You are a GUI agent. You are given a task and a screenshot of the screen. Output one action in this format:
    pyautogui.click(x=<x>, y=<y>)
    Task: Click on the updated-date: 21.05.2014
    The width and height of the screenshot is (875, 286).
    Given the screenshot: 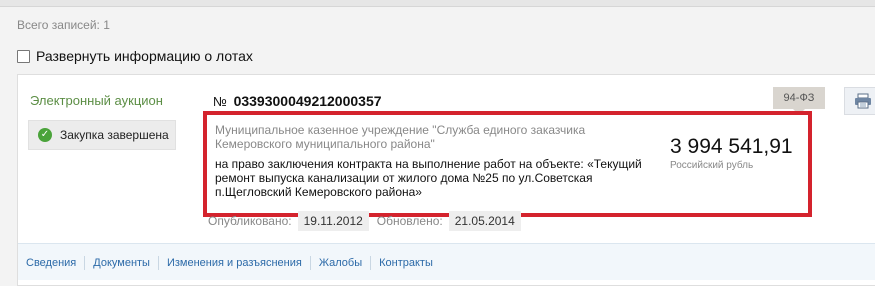 What is the action you would take?
    pyautogui.click(x=484, y=221)
    